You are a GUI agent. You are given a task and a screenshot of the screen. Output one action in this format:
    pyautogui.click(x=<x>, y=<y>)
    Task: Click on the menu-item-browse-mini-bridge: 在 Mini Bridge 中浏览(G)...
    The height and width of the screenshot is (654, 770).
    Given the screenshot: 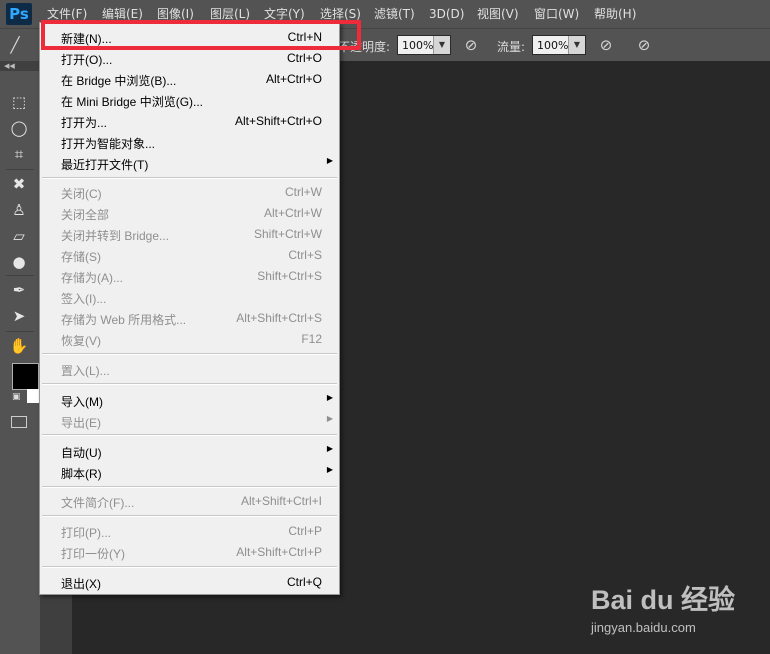 What is the action you would take?
    pyautogui.click(x=189, y=100)
    